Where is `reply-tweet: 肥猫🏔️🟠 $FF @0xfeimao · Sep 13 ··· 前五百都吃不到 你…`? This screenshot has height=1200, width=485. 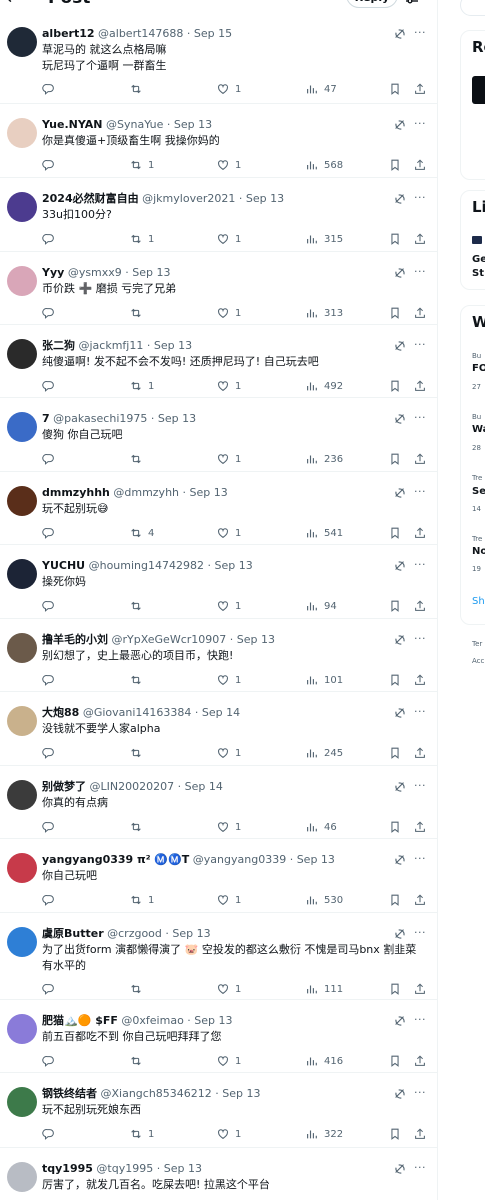 reply-tweet: 肥猫🏔️🟠 $FF @0xfeimao · Sep 13 ··· 前五百都吃不到 你… is located at coordinates (218, 1036).